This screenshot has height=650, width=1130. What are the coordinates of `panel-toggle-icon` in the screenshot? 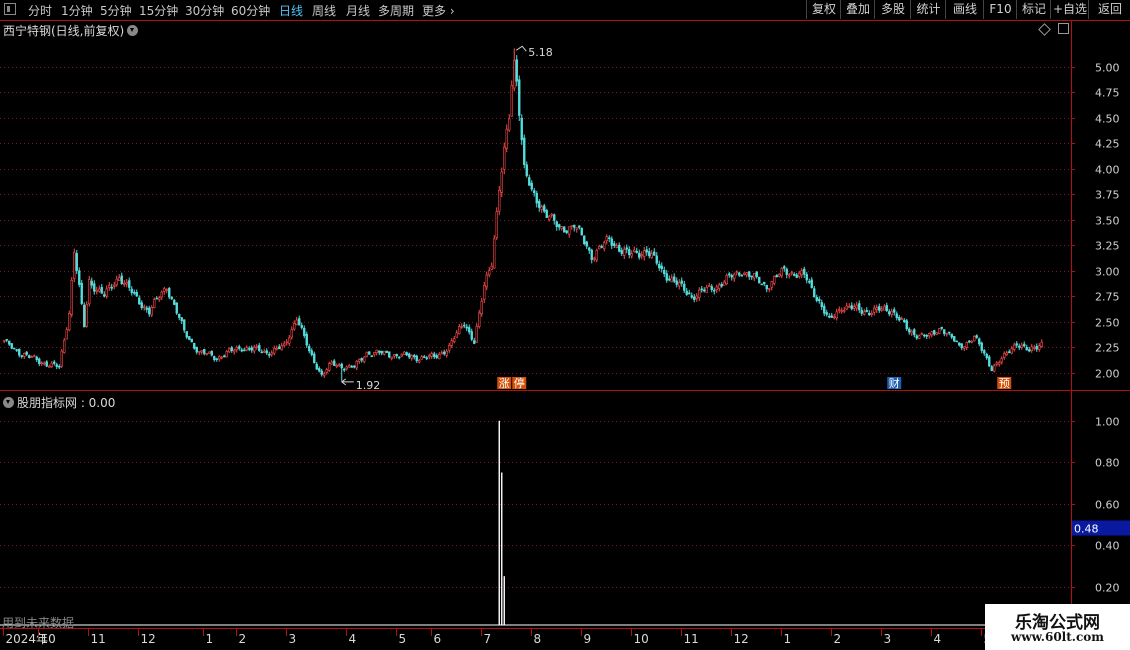 It's located at (10, 9).